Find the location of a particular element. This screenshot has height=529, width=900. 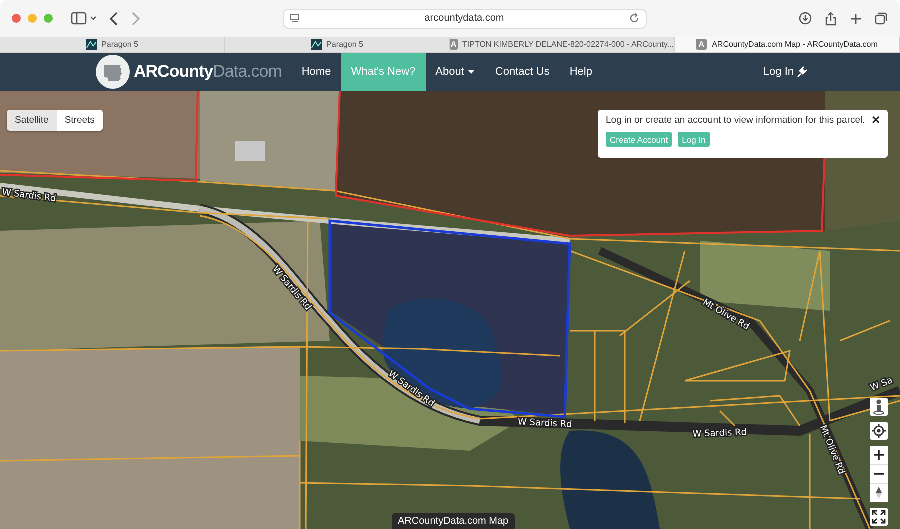

back-icon is located at coordinates (114, 19).